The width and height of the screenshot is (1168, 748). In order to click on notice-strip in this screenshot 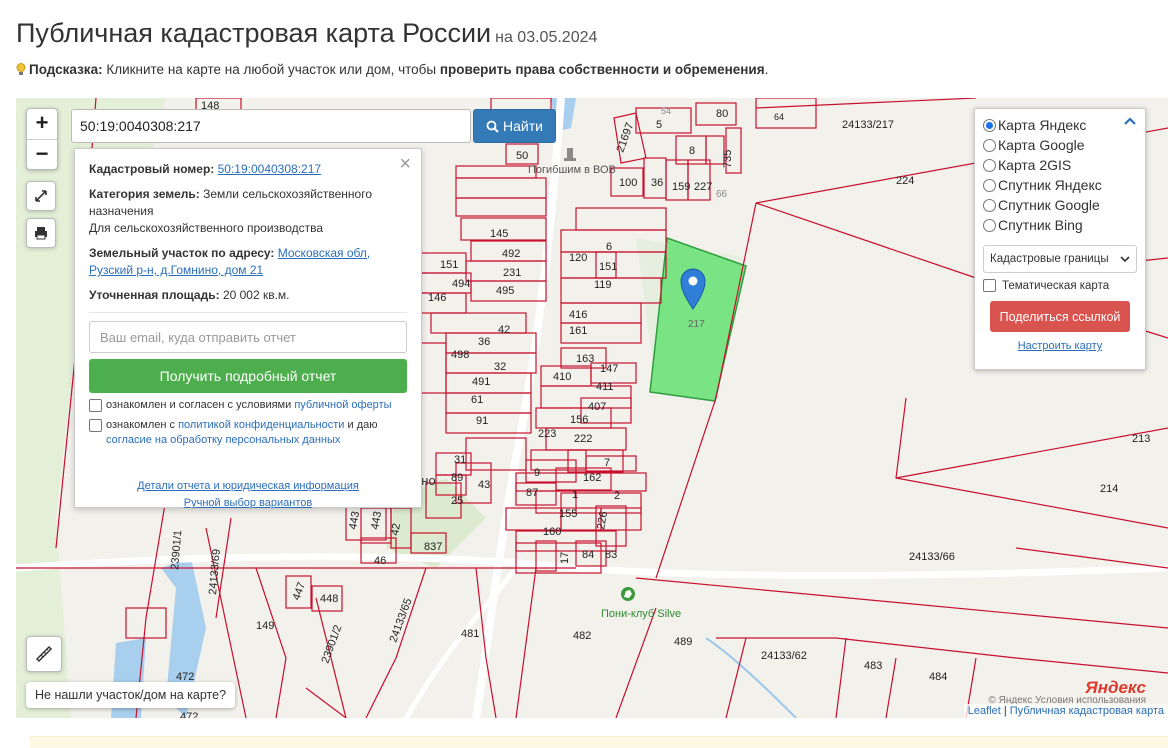, I will do `click(599, 742)`.